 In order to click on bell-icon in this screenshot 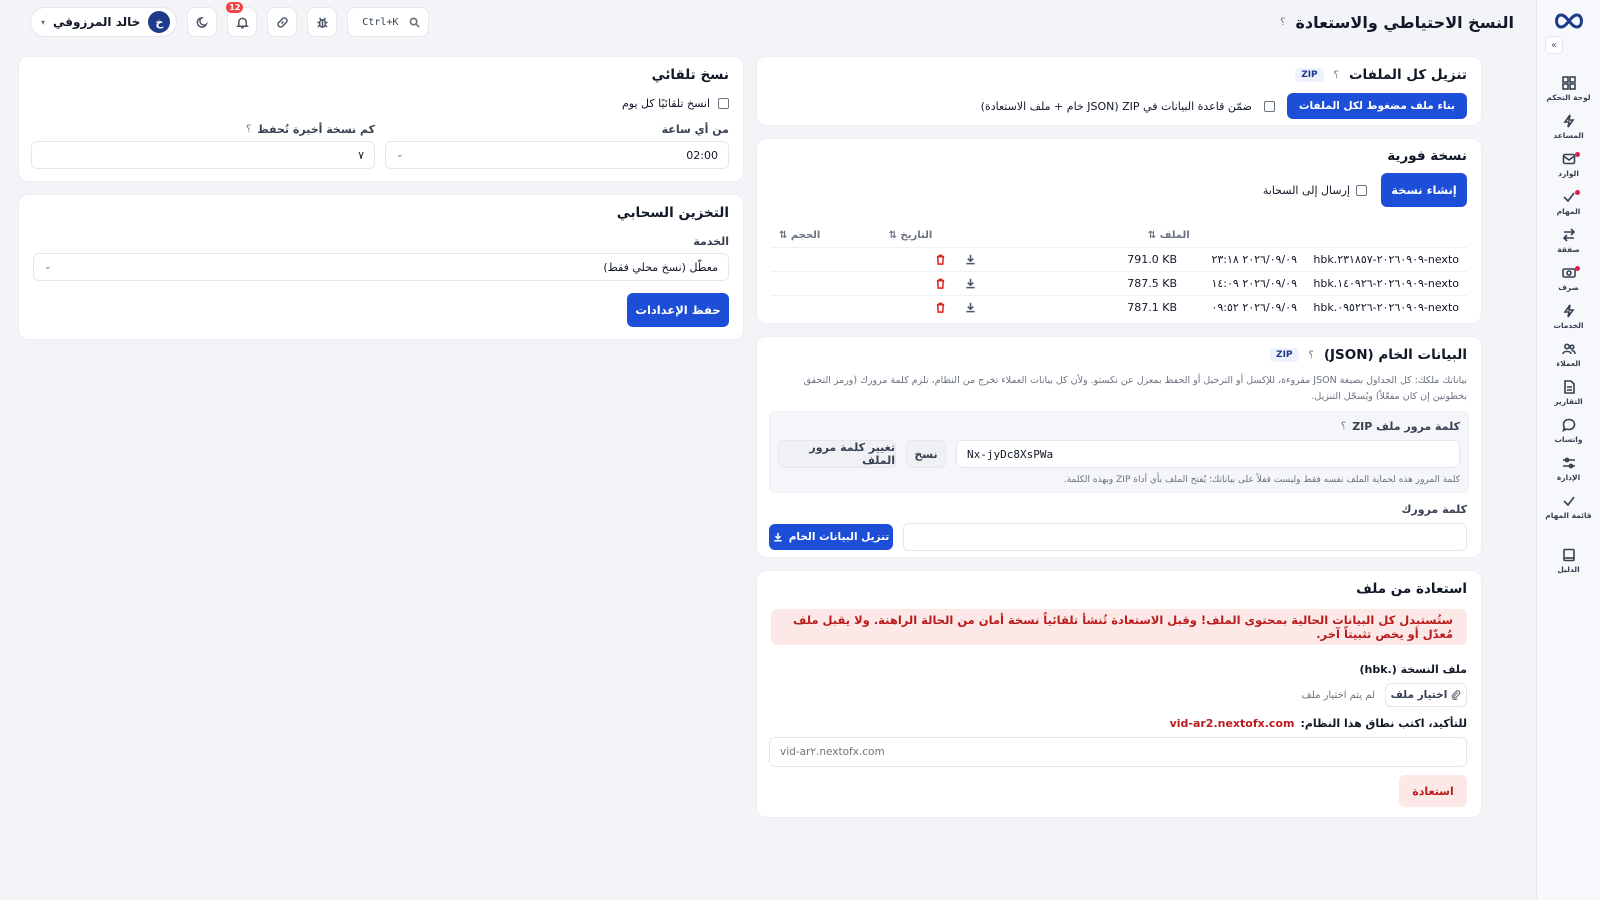, I will do `click(242, 22)`.